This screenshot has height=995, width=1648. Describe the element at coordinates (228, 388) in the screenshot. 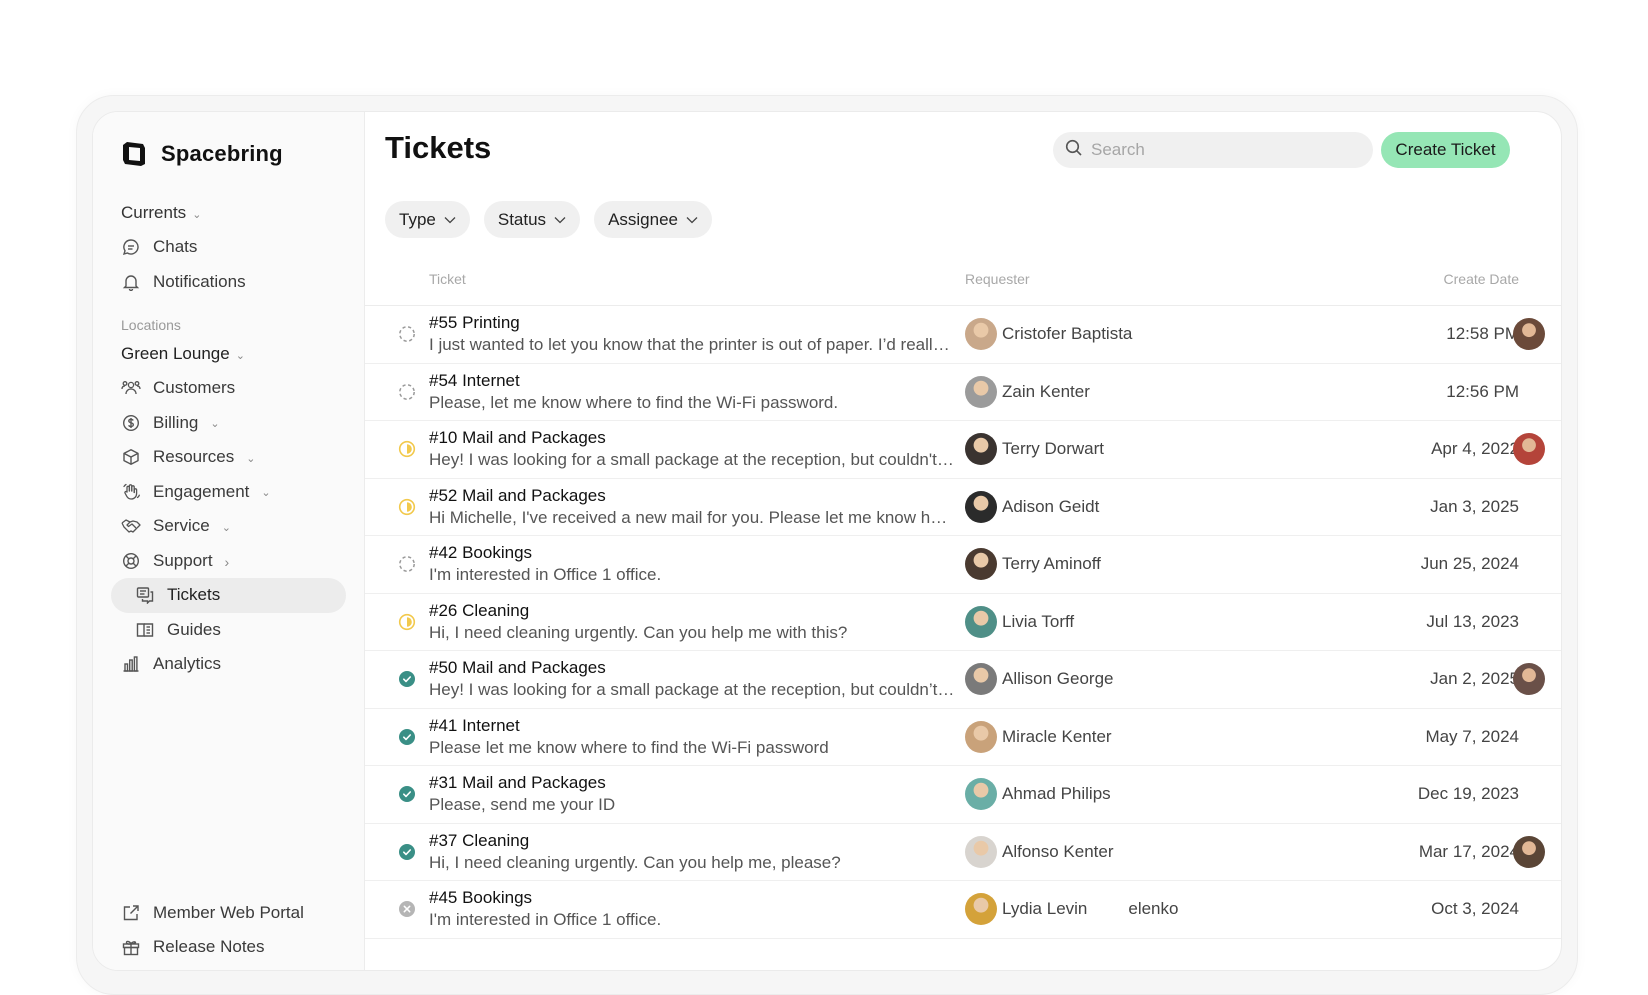

I see `sidebar-item-customers: Customers` at that location.